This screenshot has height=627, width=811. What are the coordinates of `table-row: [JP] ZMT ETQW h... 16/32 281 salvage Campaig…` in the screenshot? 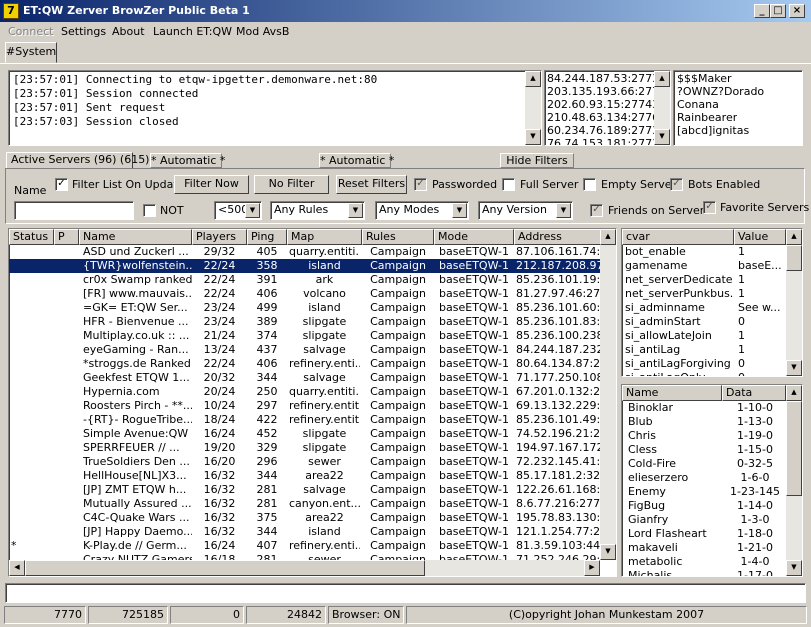 It's located at (304, 490).